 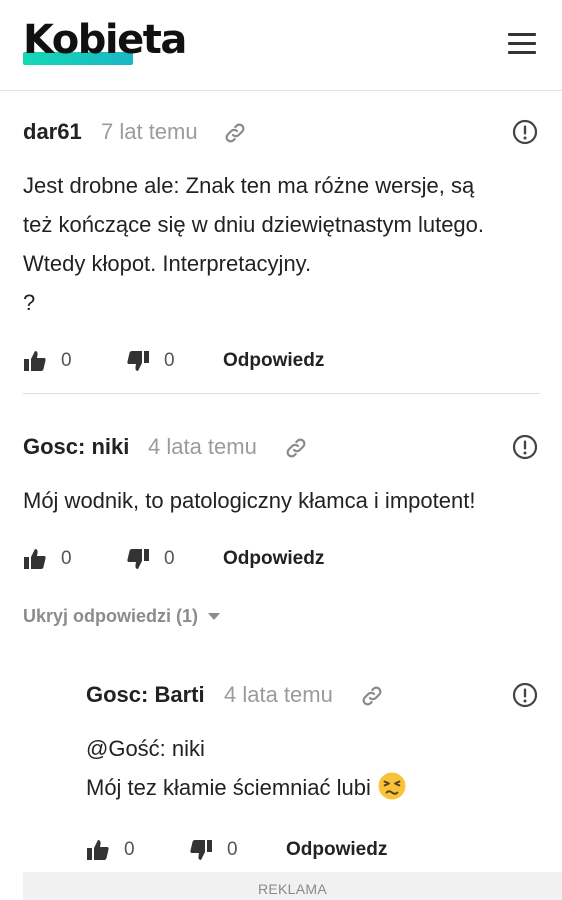 I want to click on comment-header: dar61 7 lat temu, so click(x=281, y=132).